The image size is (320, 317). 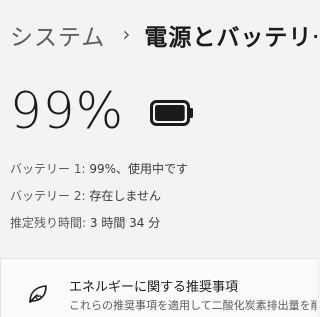 I want to click on remaining-time-status: 推定残り時間: 3 時間 34 分, so click(x=99, y=227).